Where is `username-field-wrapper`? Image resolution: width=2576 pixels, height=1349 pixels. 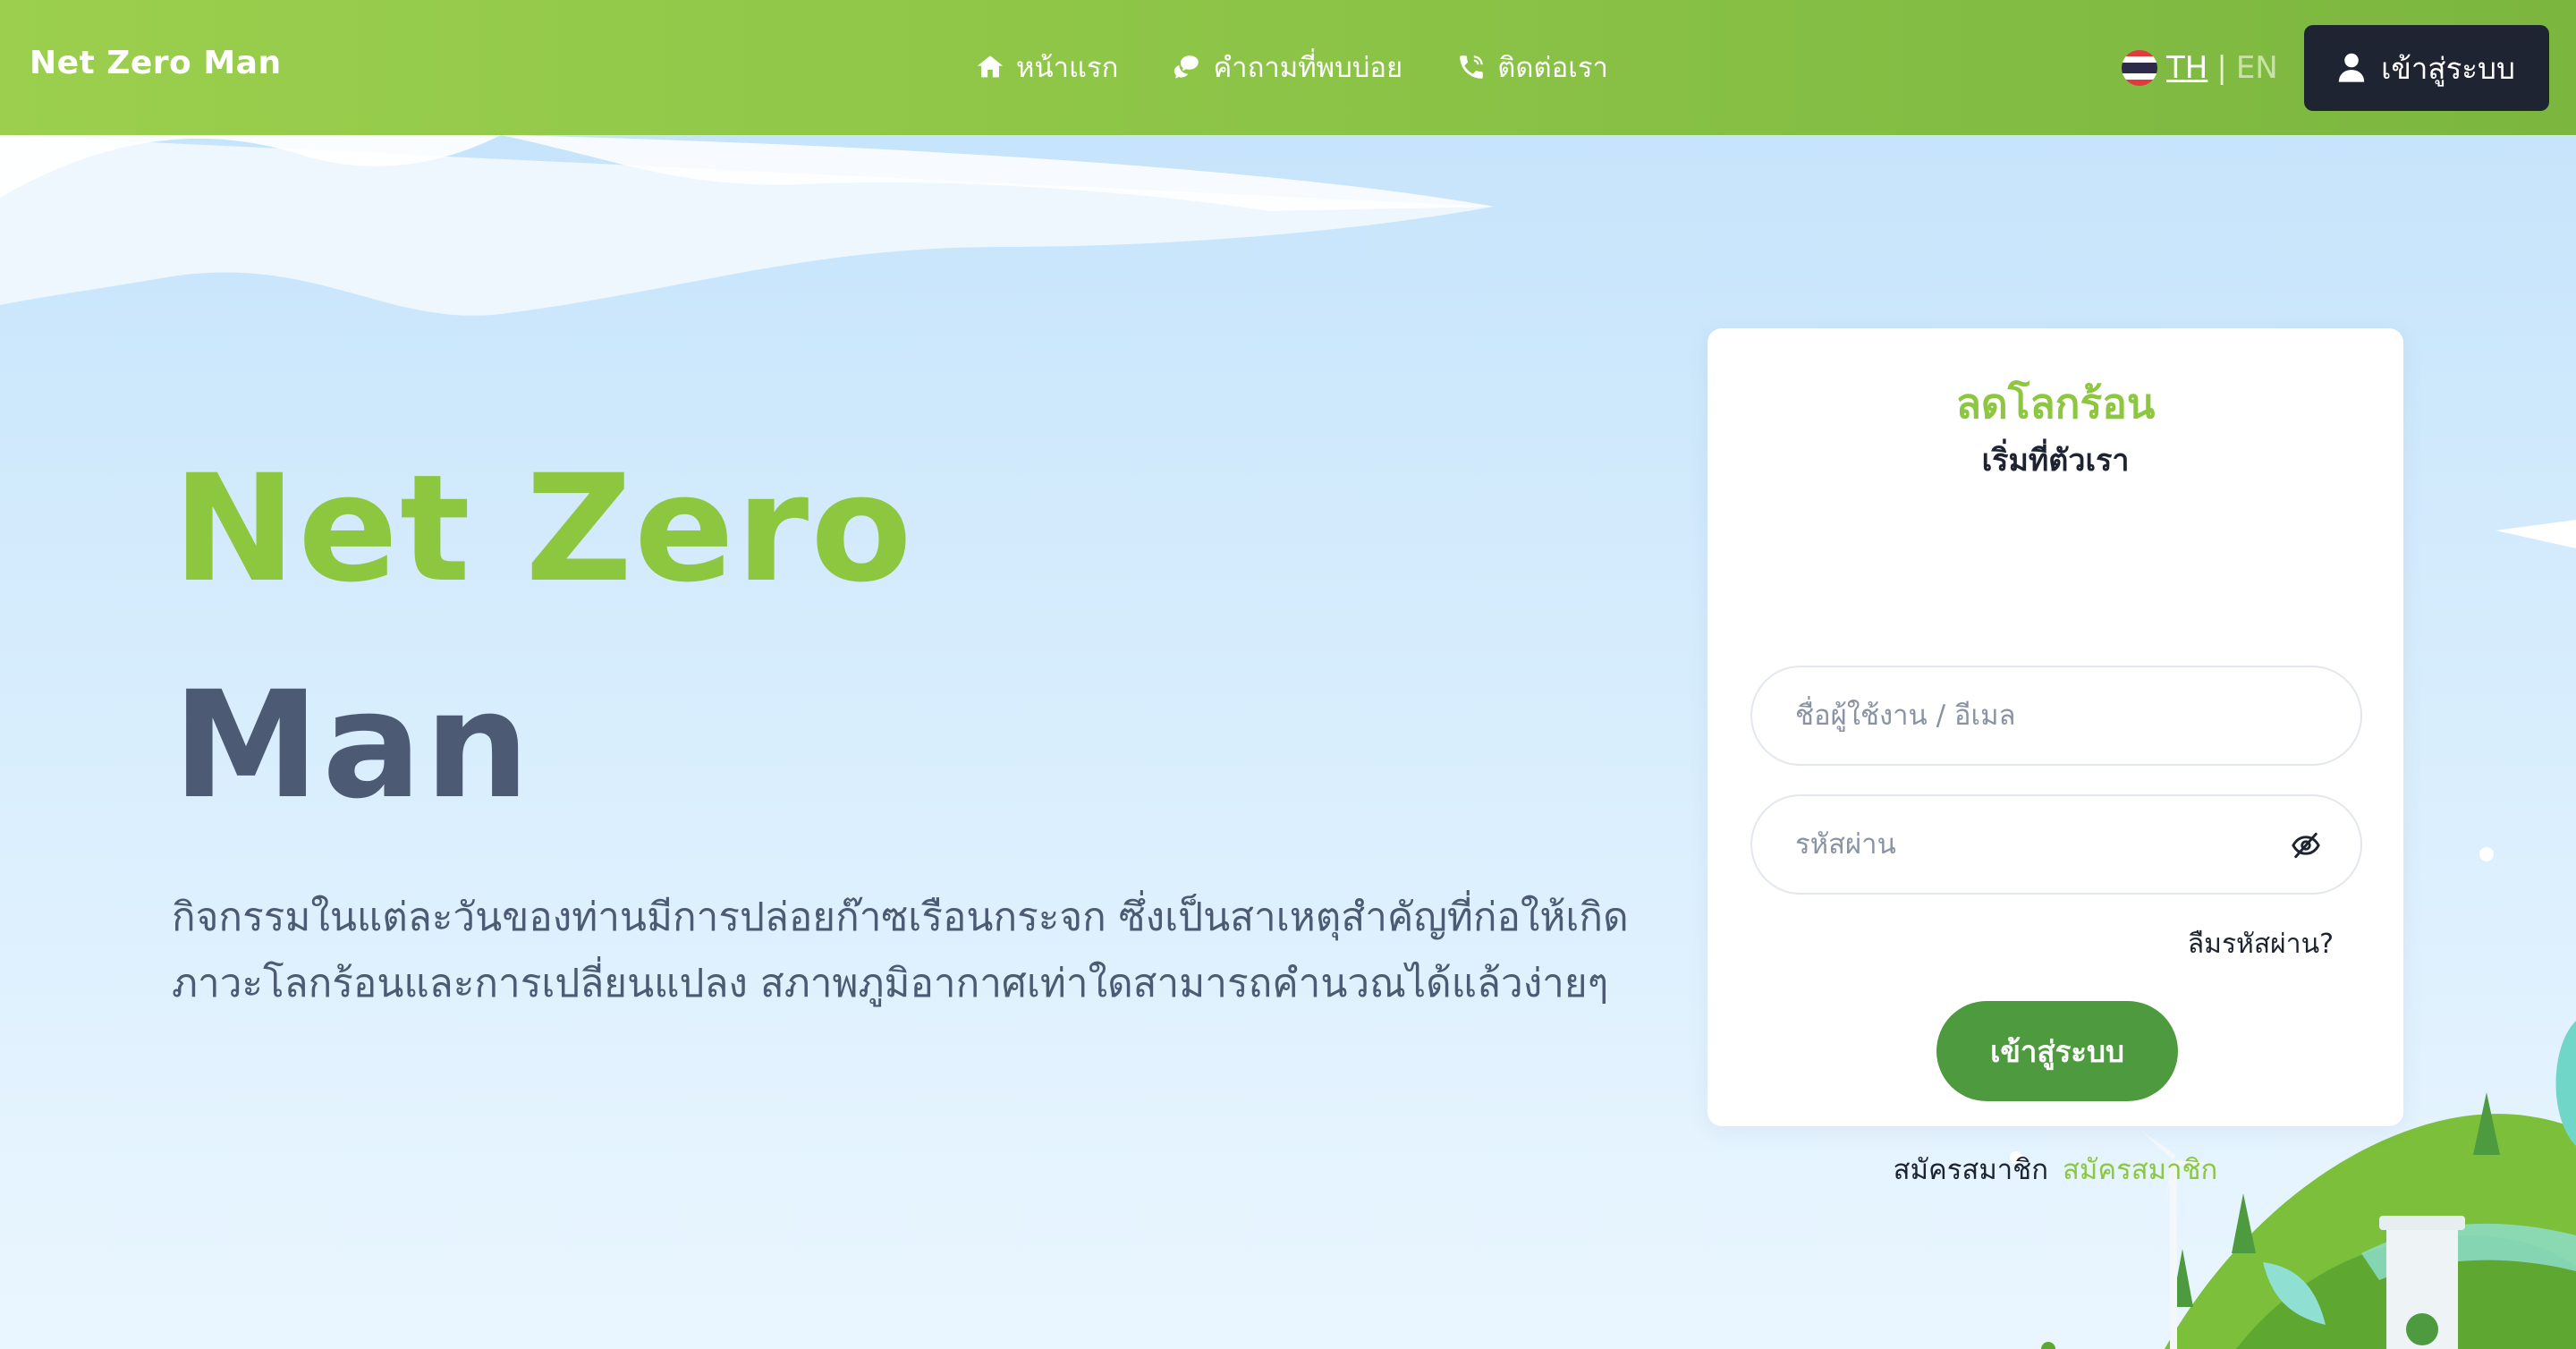
username-field-wrapper is located at coordinates (2056, 716).